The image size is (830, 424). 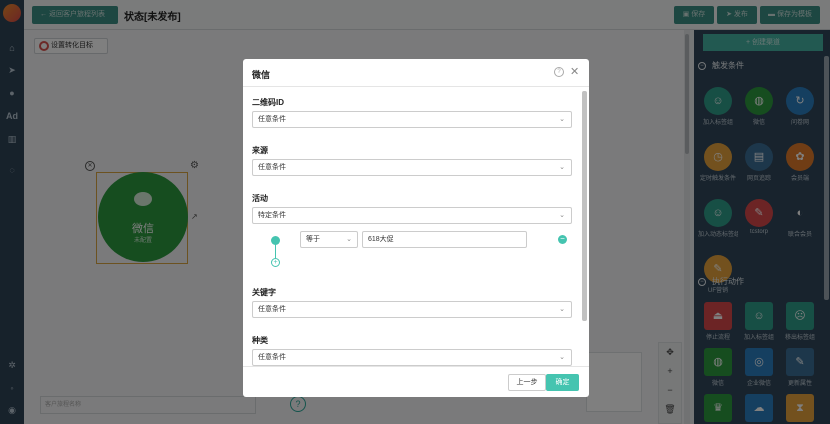 I want to click on activity-select: 特定条件 ⌄, so click(x=412, y=215).